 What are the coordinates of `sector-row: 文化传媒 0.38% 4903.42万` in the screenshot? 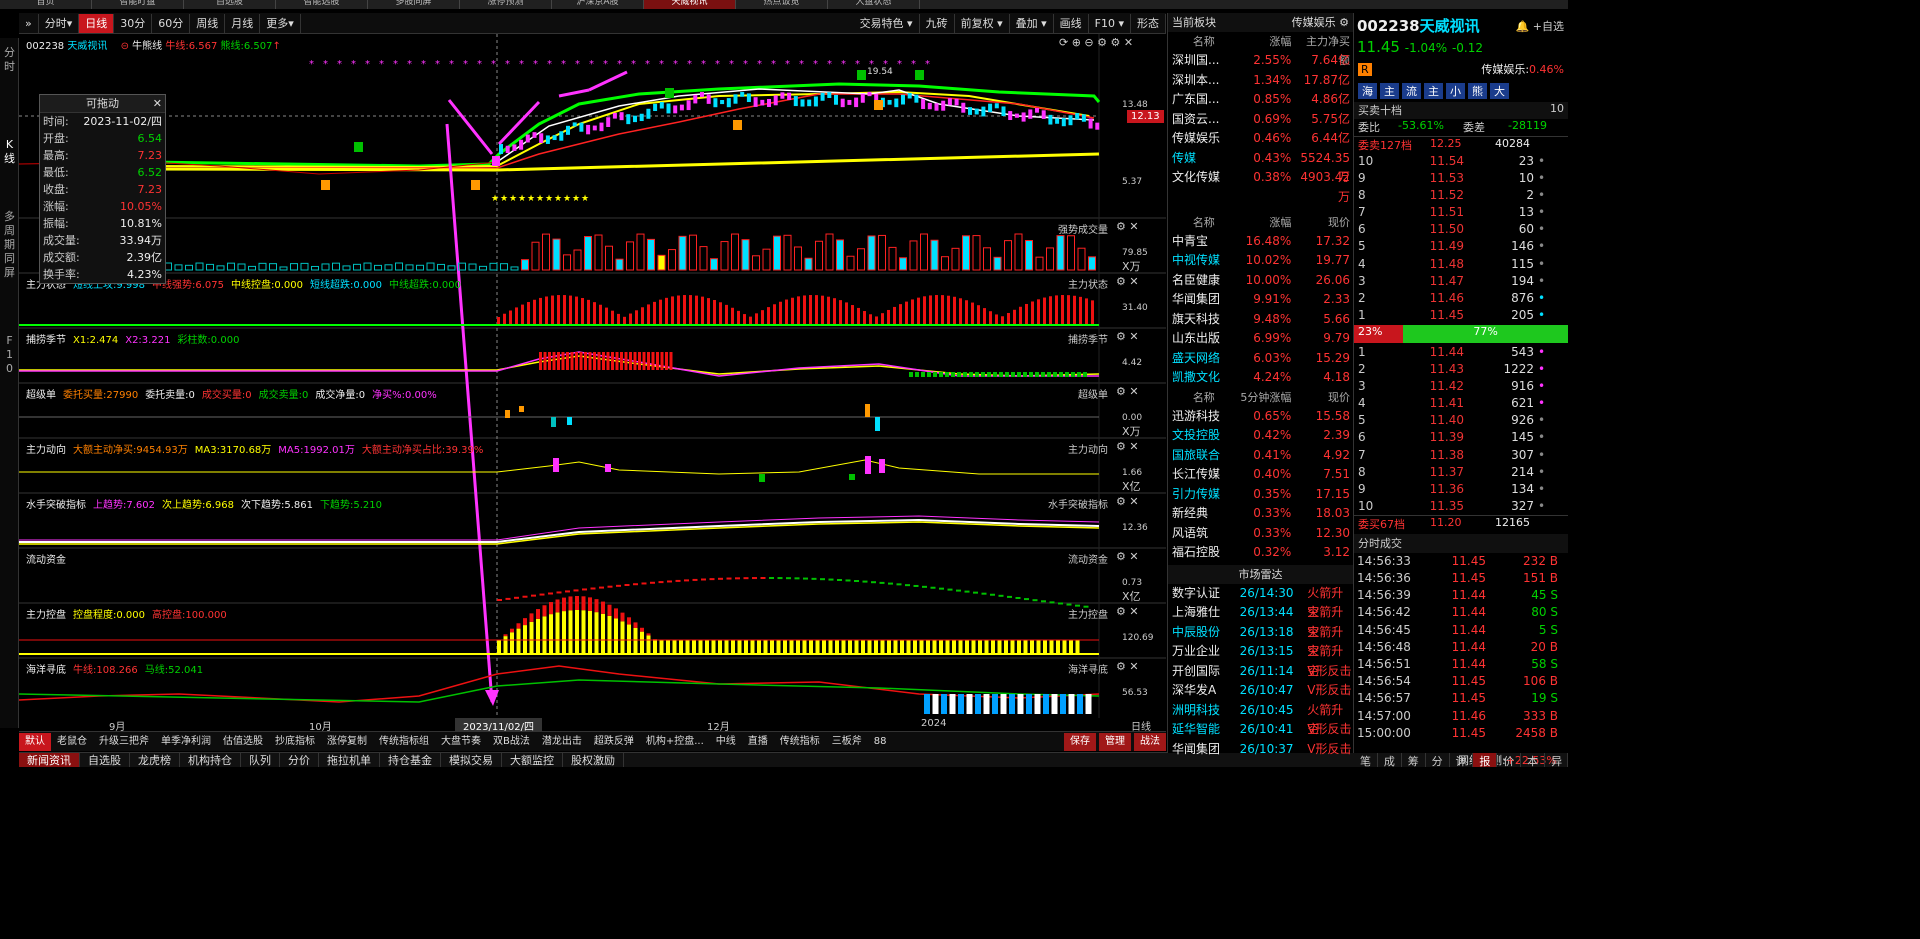 It's located at (1260, 186).